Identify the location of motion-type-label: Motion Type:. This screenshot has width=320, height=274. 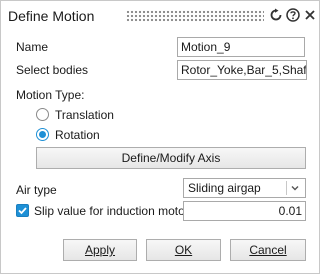
(50, 95).